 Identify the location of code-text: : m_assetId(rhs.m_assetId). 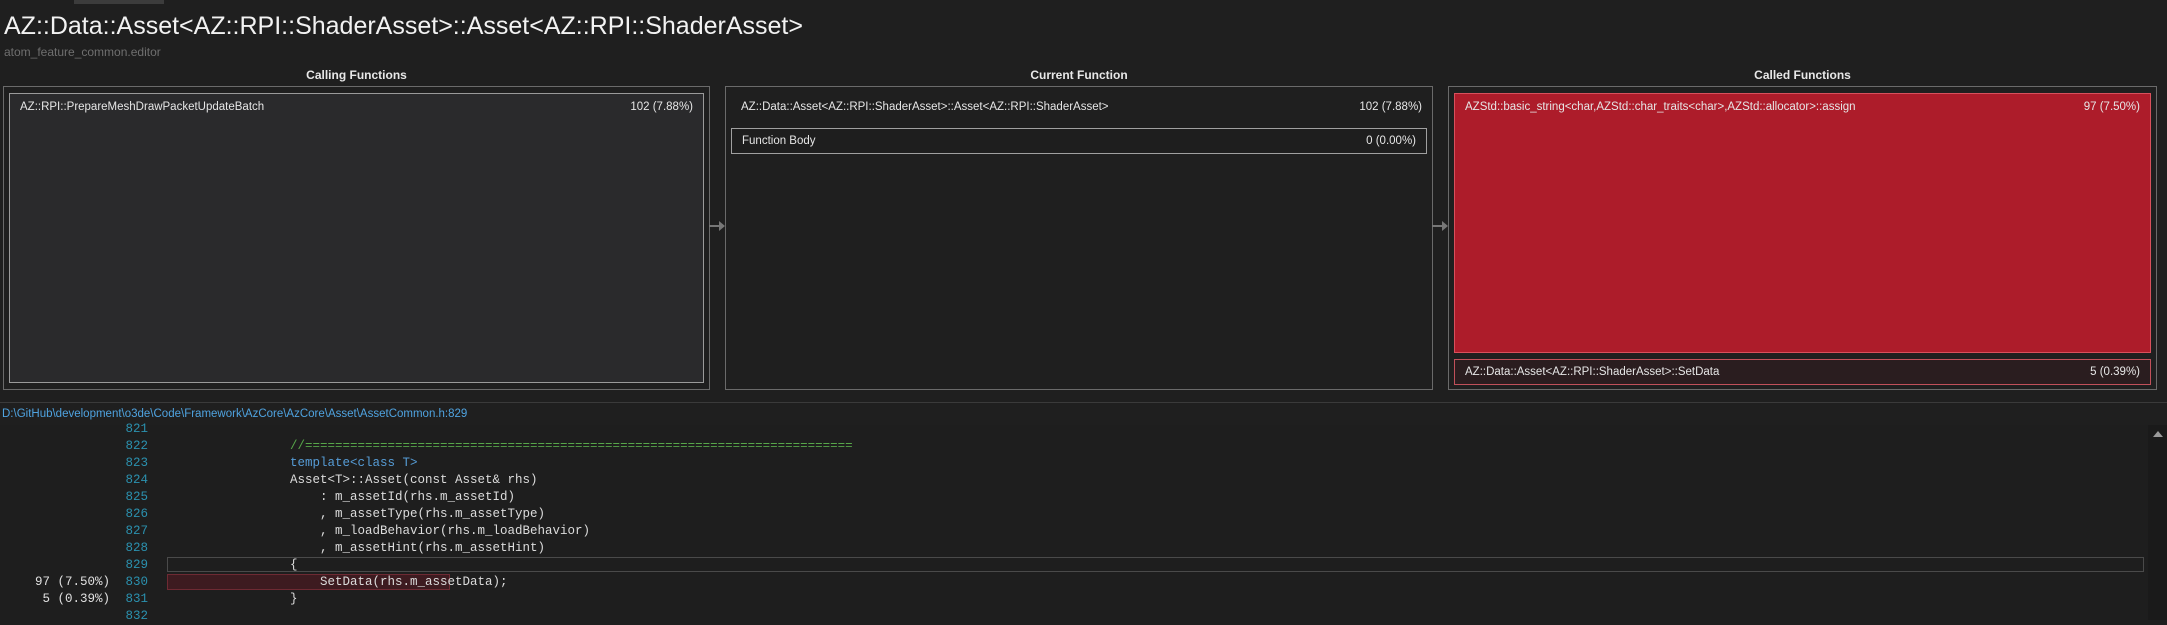
(373, 497).